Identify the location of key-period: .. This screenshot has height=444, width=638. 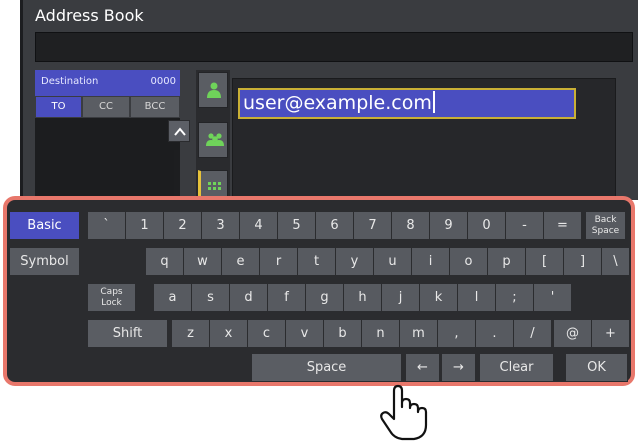
(495, 334).